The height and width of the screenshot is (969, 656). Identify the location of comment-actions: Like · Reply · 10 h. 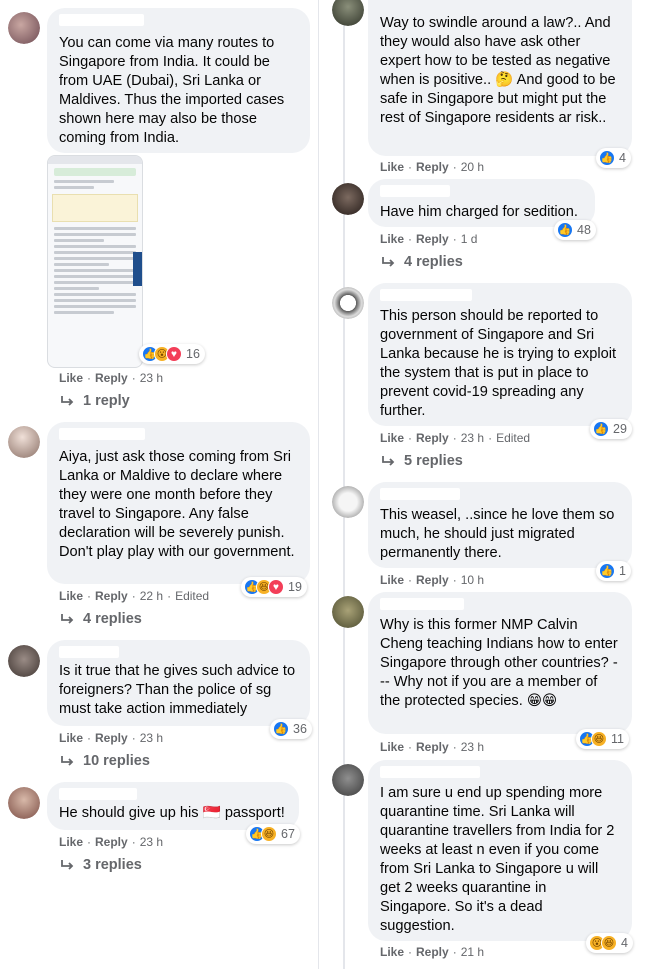
(432, 580).